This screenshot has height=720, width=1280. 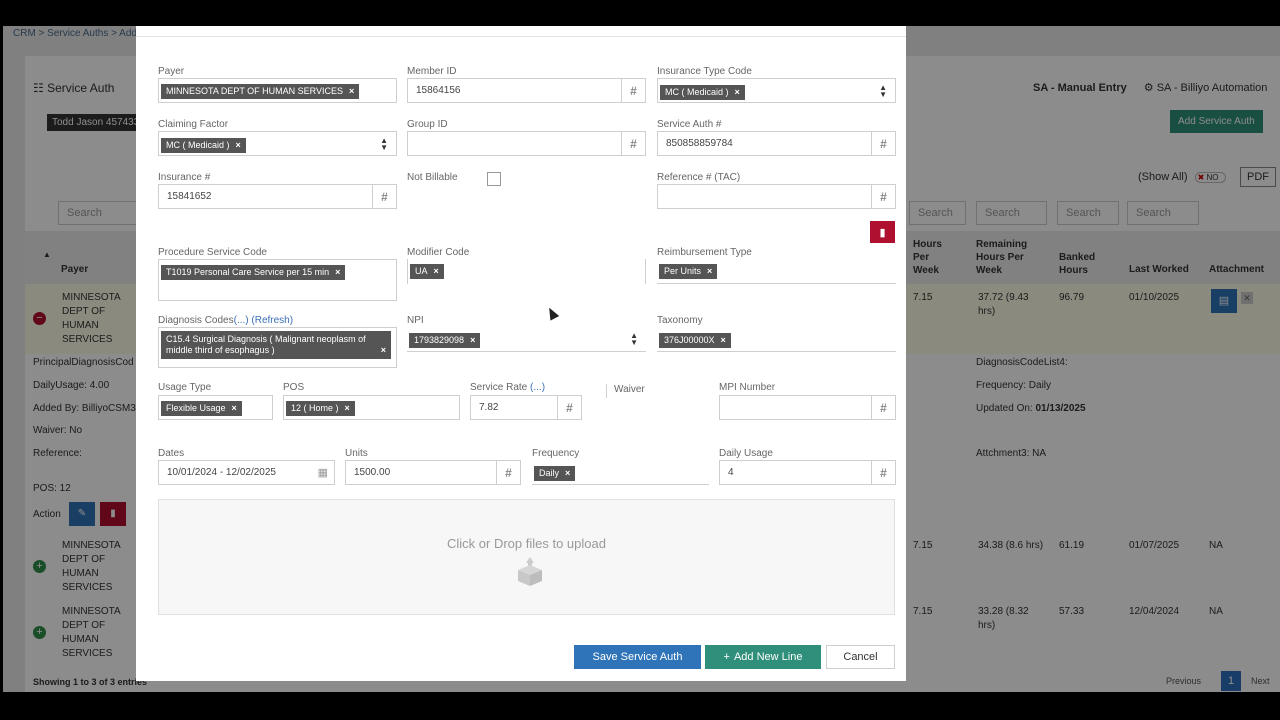 What do you see at coordinates (277, 143) in the screenshot?
I see `claiming-factor-select: MC ( Medicaid ) × ▲ ▼` at bounding box center [277, 143].